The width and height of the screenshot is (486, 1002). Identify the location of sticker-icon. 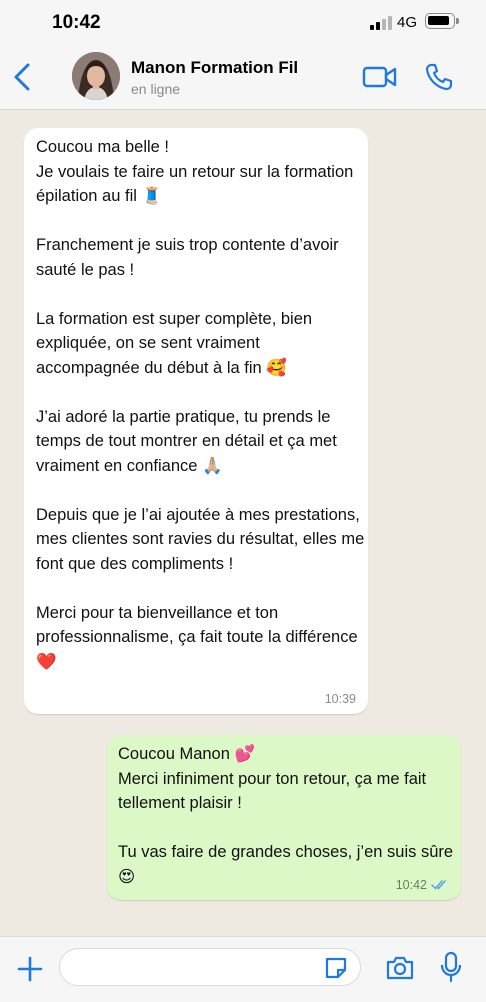
(336, 968).